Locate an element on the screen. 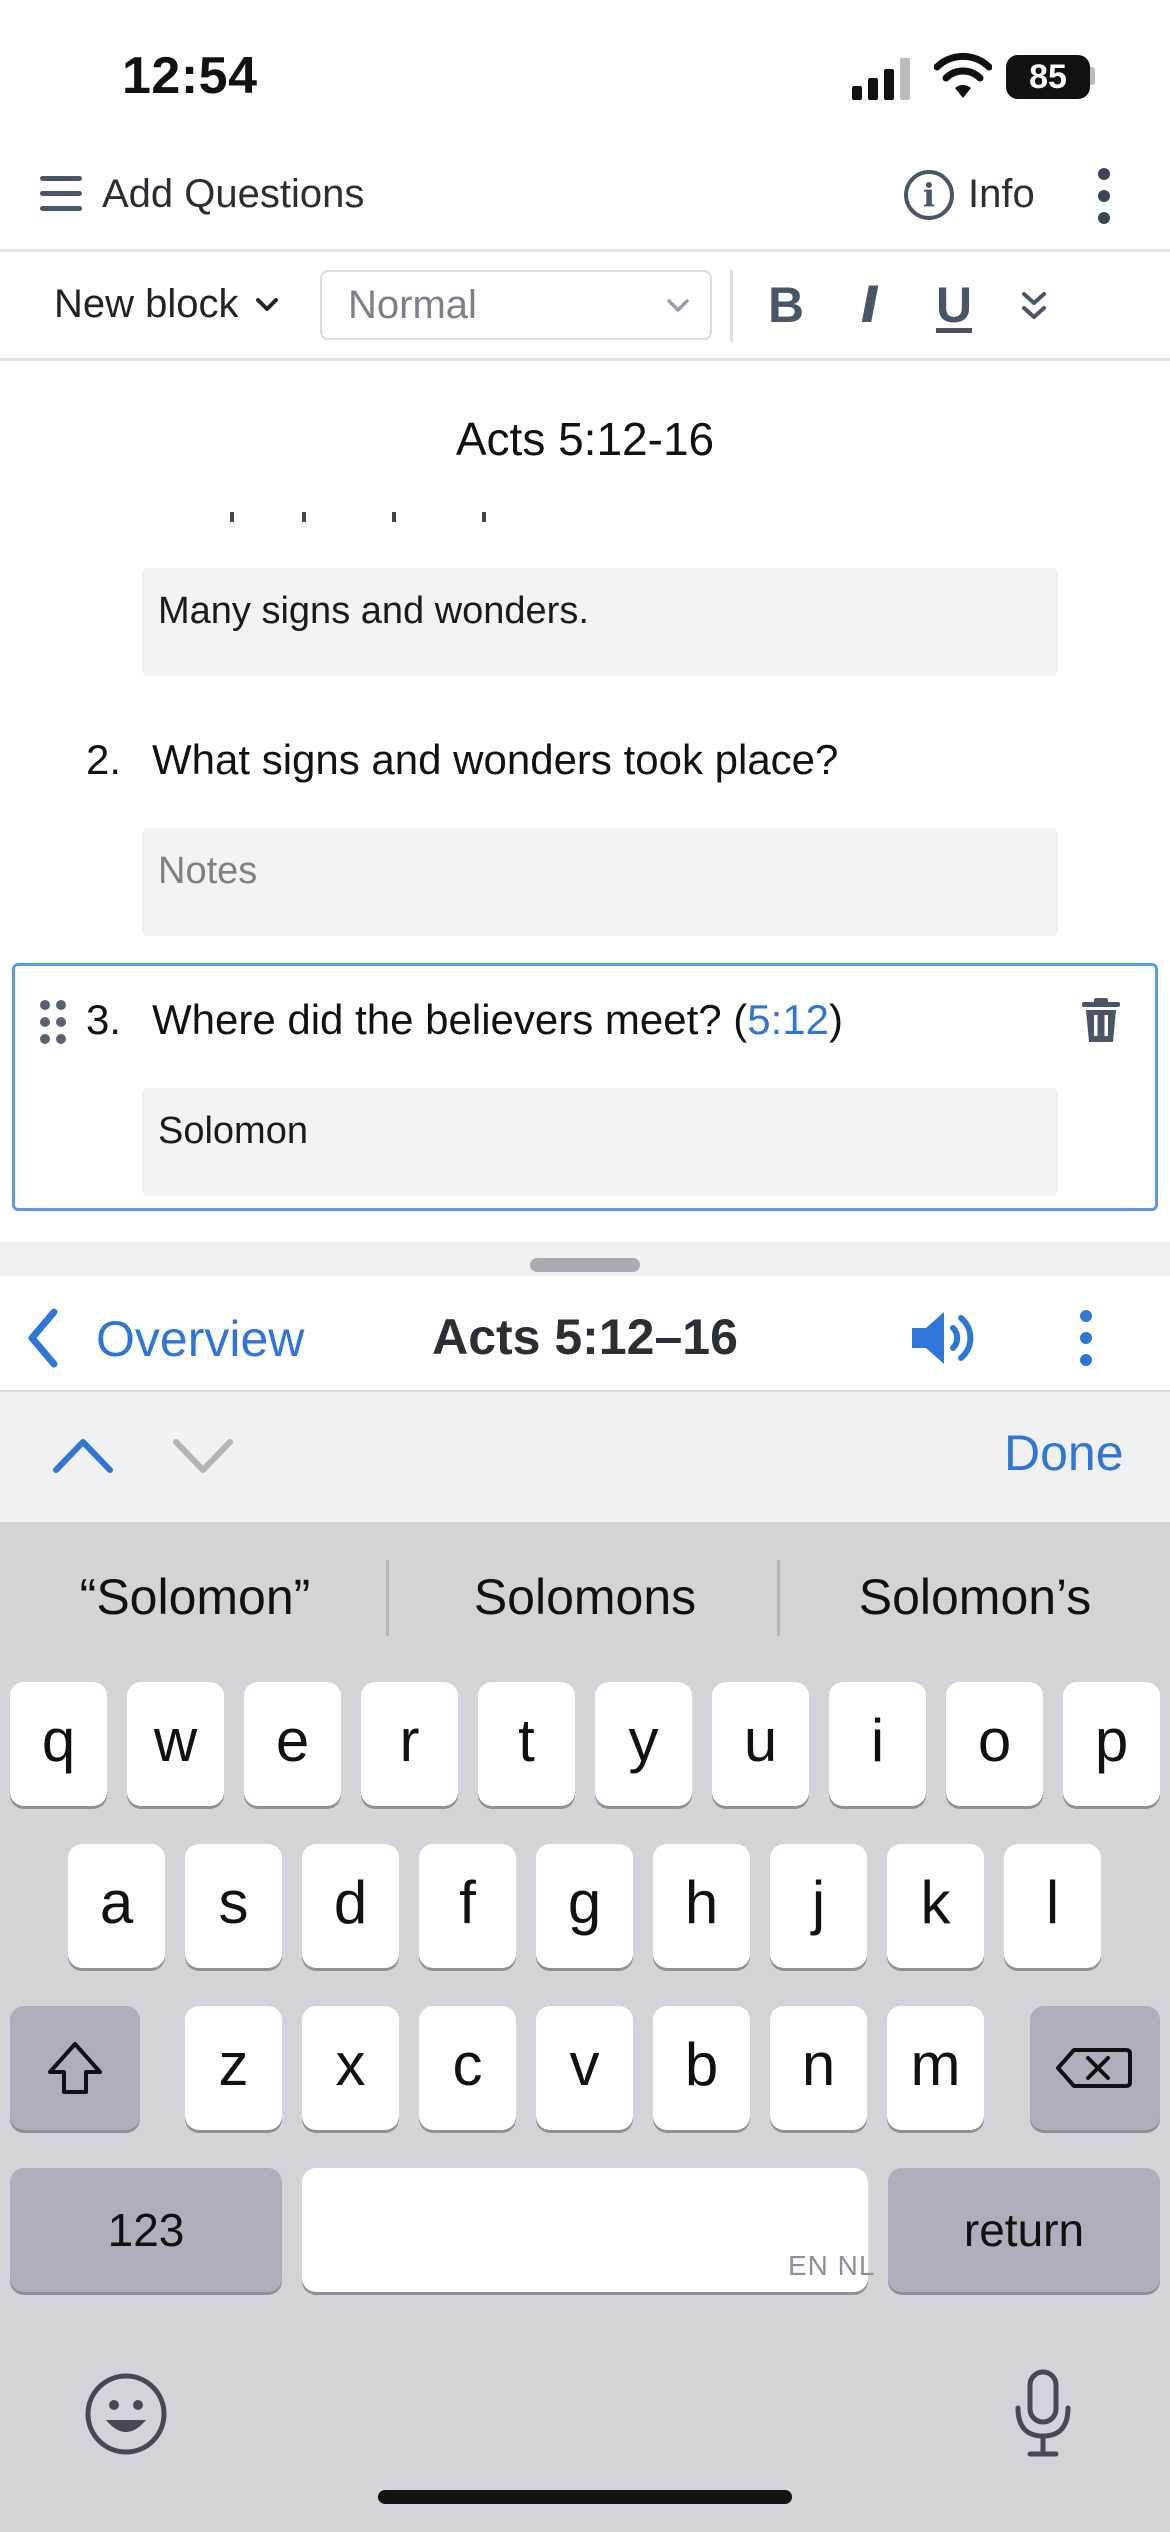 The width and height of the screenshot is (1170, 2532). question-text: What signs and wonders took place? is located at coordinates (495, 759).